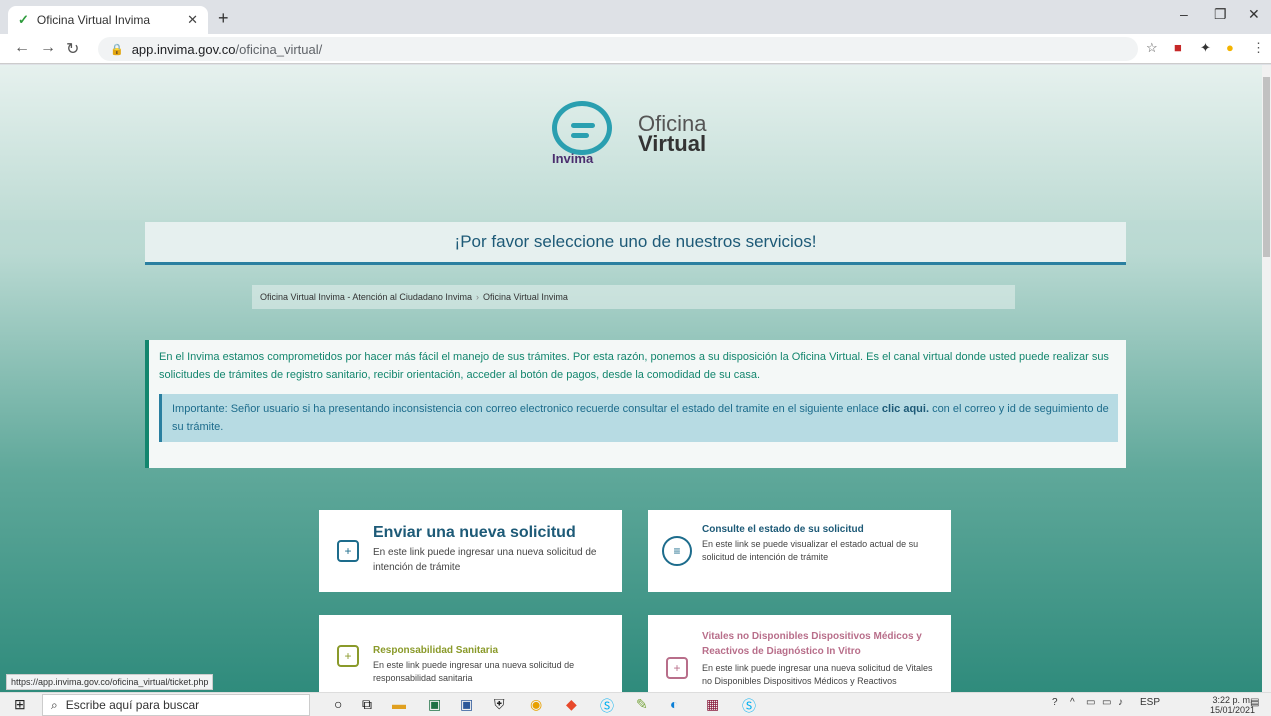  Describe the element at coordinates (1232, 700) in the screenshot. I see `clock-time: 3:22 p. m.` at that location.